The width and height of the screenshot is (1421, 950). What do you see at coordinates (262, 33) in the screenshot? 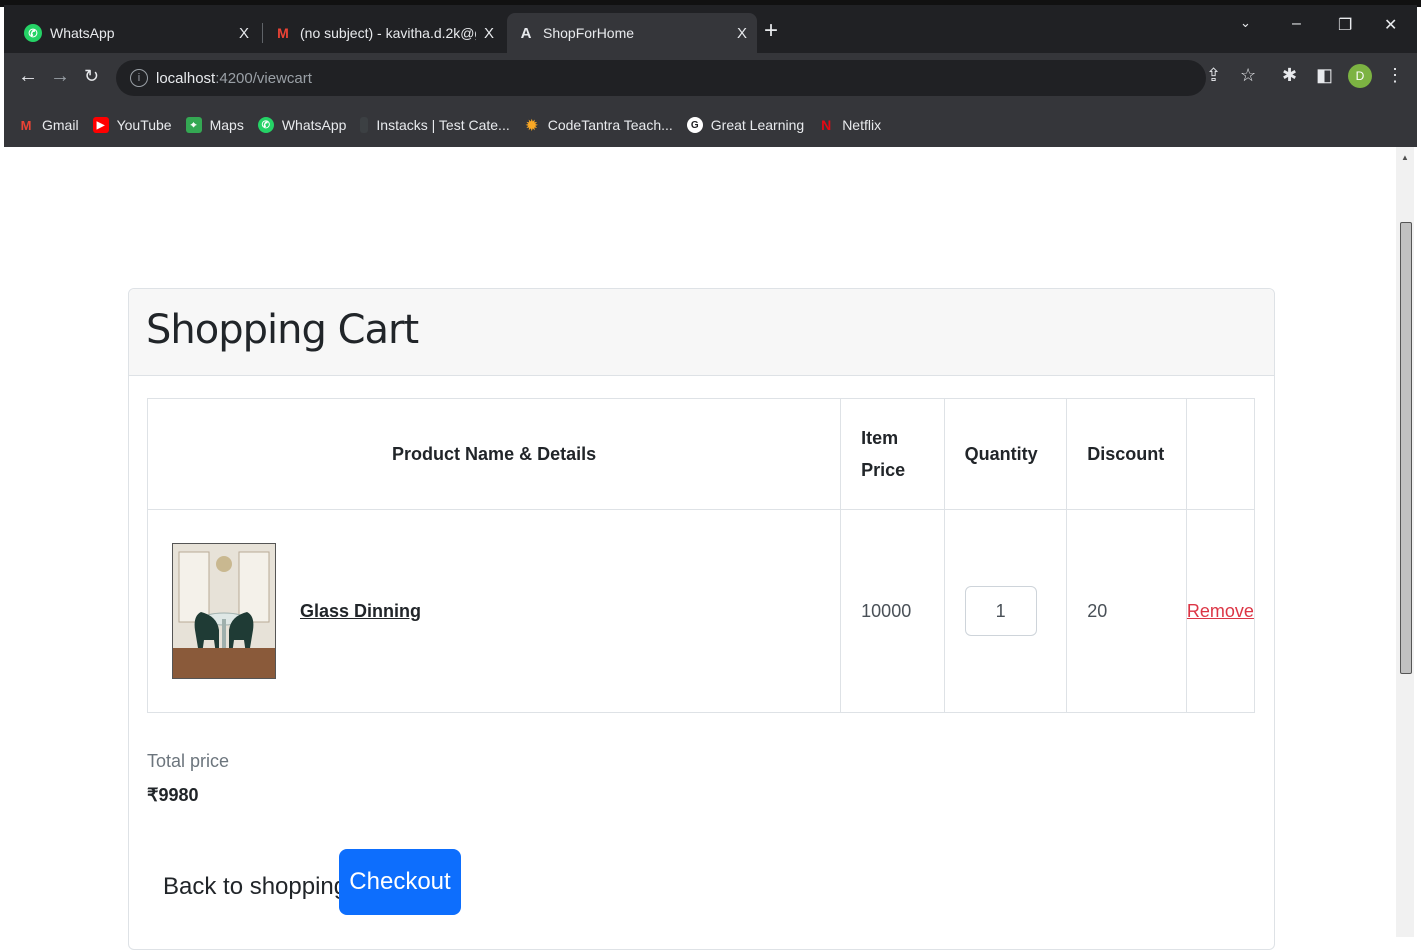
I see `tab-separator` at bounding box center [262, 33].